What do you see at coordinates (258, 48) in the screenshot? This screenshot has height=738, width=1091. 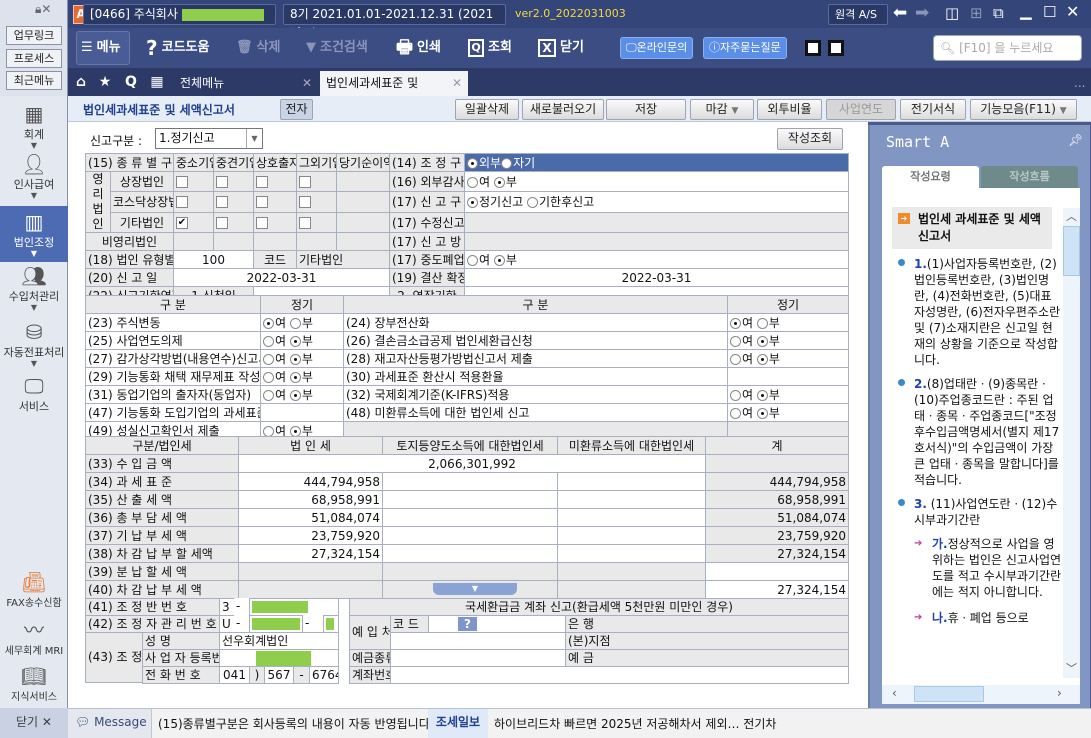 I see `delete-button: 🗑︎ 삭제` at bounding box center [258, 48].